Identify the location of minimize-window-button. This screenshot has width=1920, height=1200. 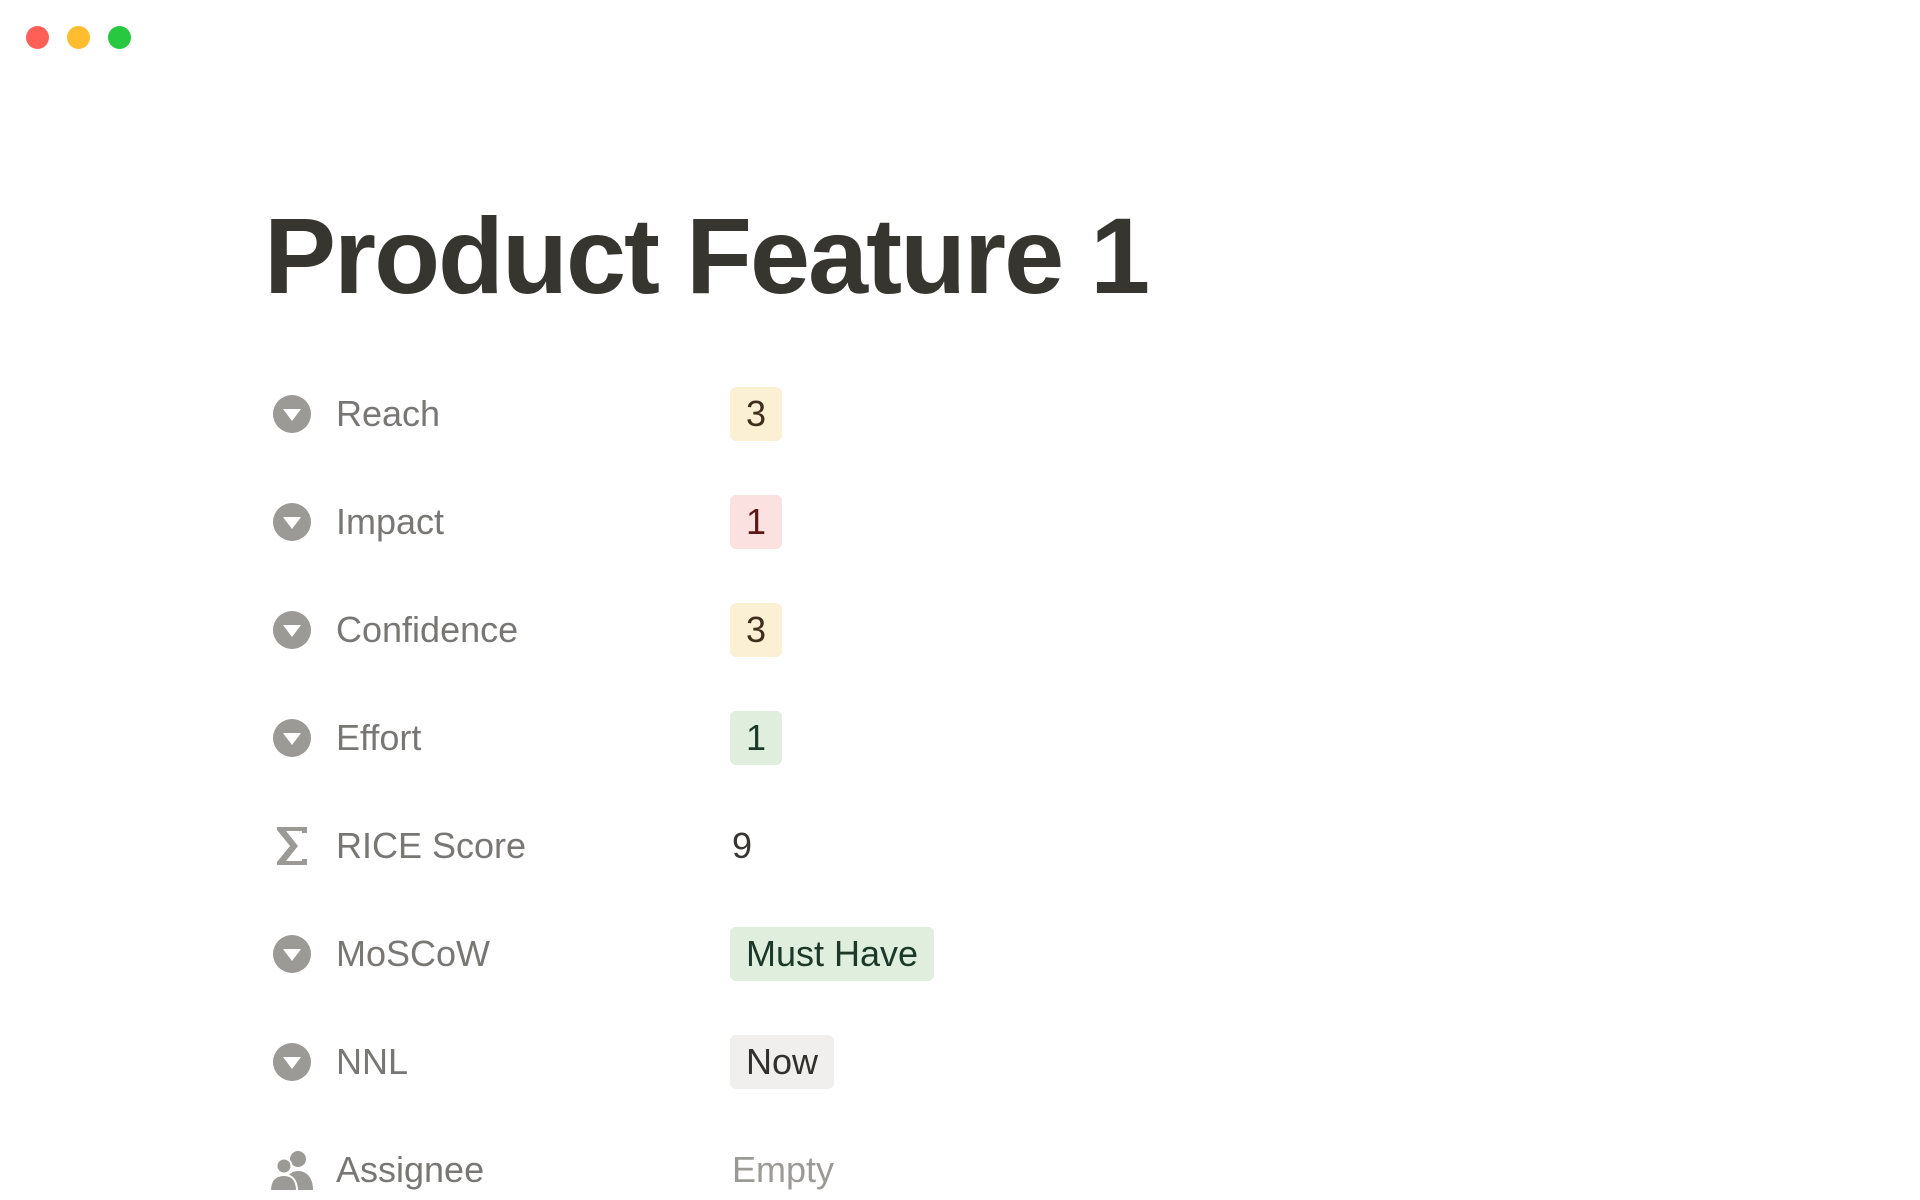
(78, 37).